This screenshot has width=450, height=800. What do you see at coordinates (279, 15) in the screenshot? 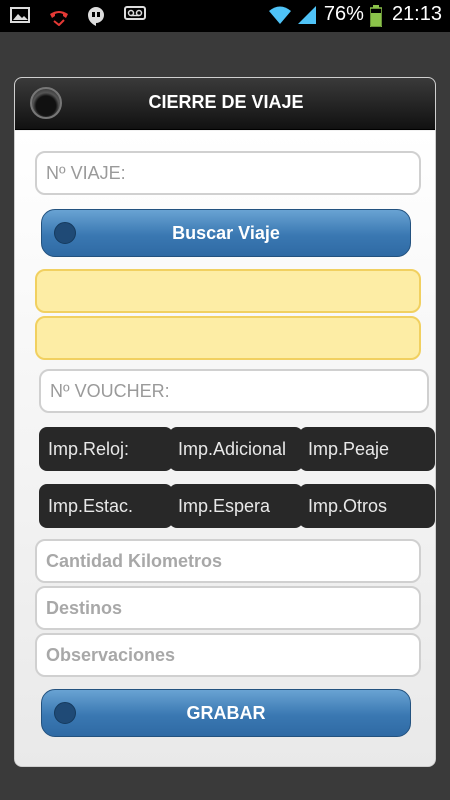
I see `wifi-icon` at bounding box center [279, 15].